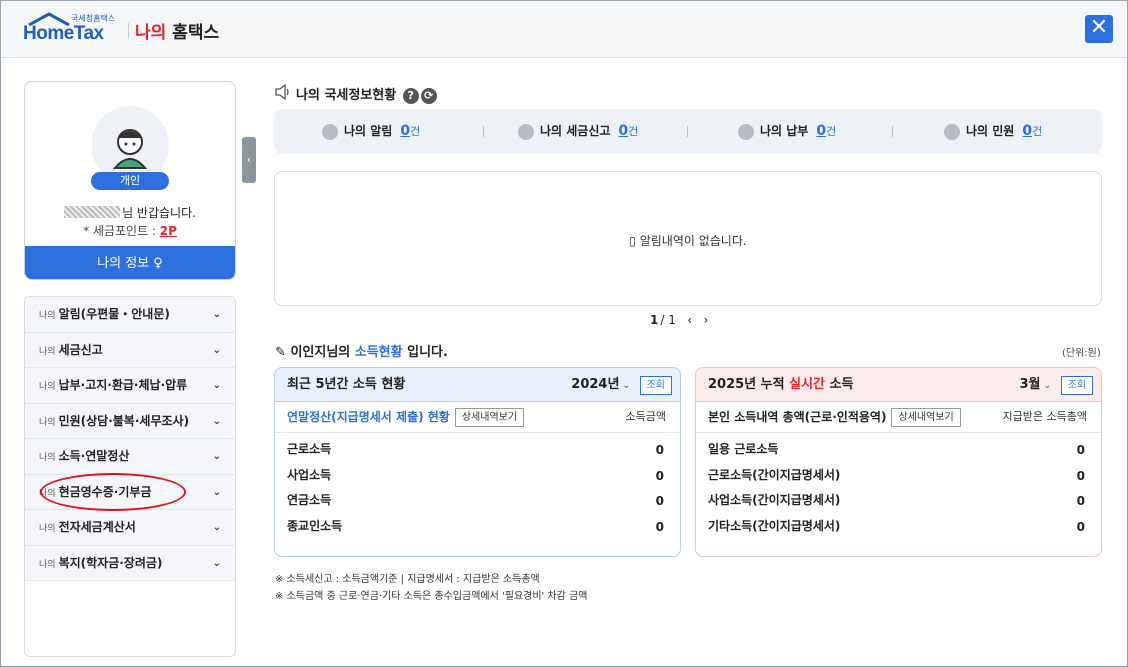  I want to click on collapse-sidebar-button: ‹, so click(249, 160).